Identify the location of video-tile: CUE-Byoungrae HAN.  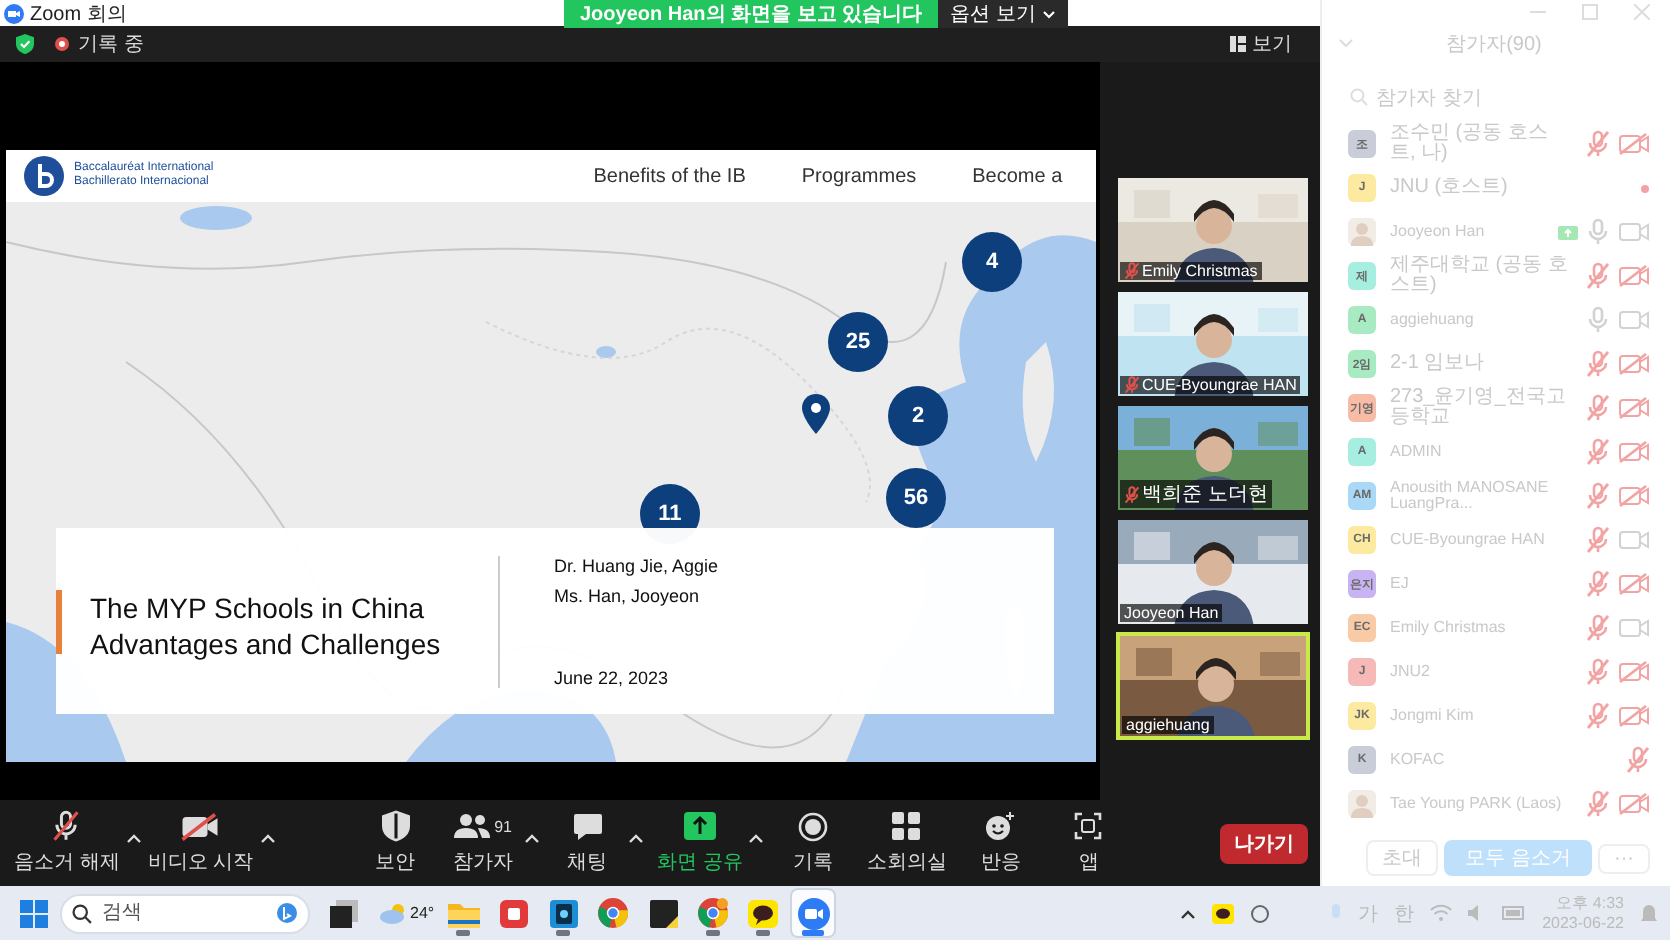
(1213, 344).